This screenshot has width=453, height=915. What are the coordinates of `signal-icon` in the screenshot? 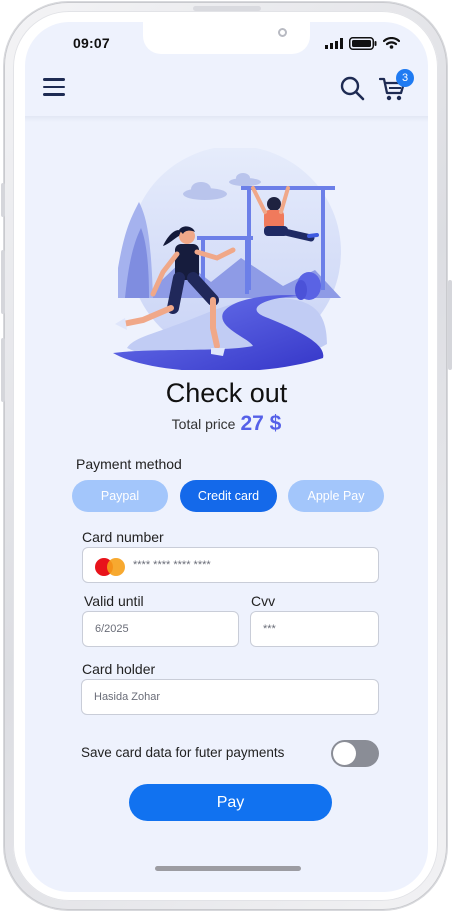 It's located at (334, 43).